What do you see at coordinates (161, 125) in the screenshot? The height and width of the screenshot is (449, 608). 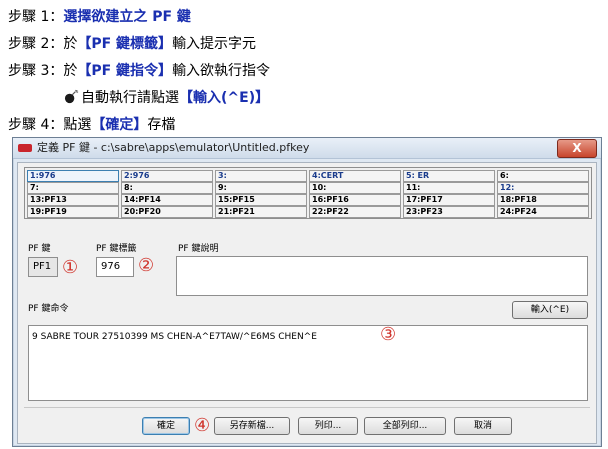 I see `step-4-suffix: 存檔` at bounding box center [161, 125].